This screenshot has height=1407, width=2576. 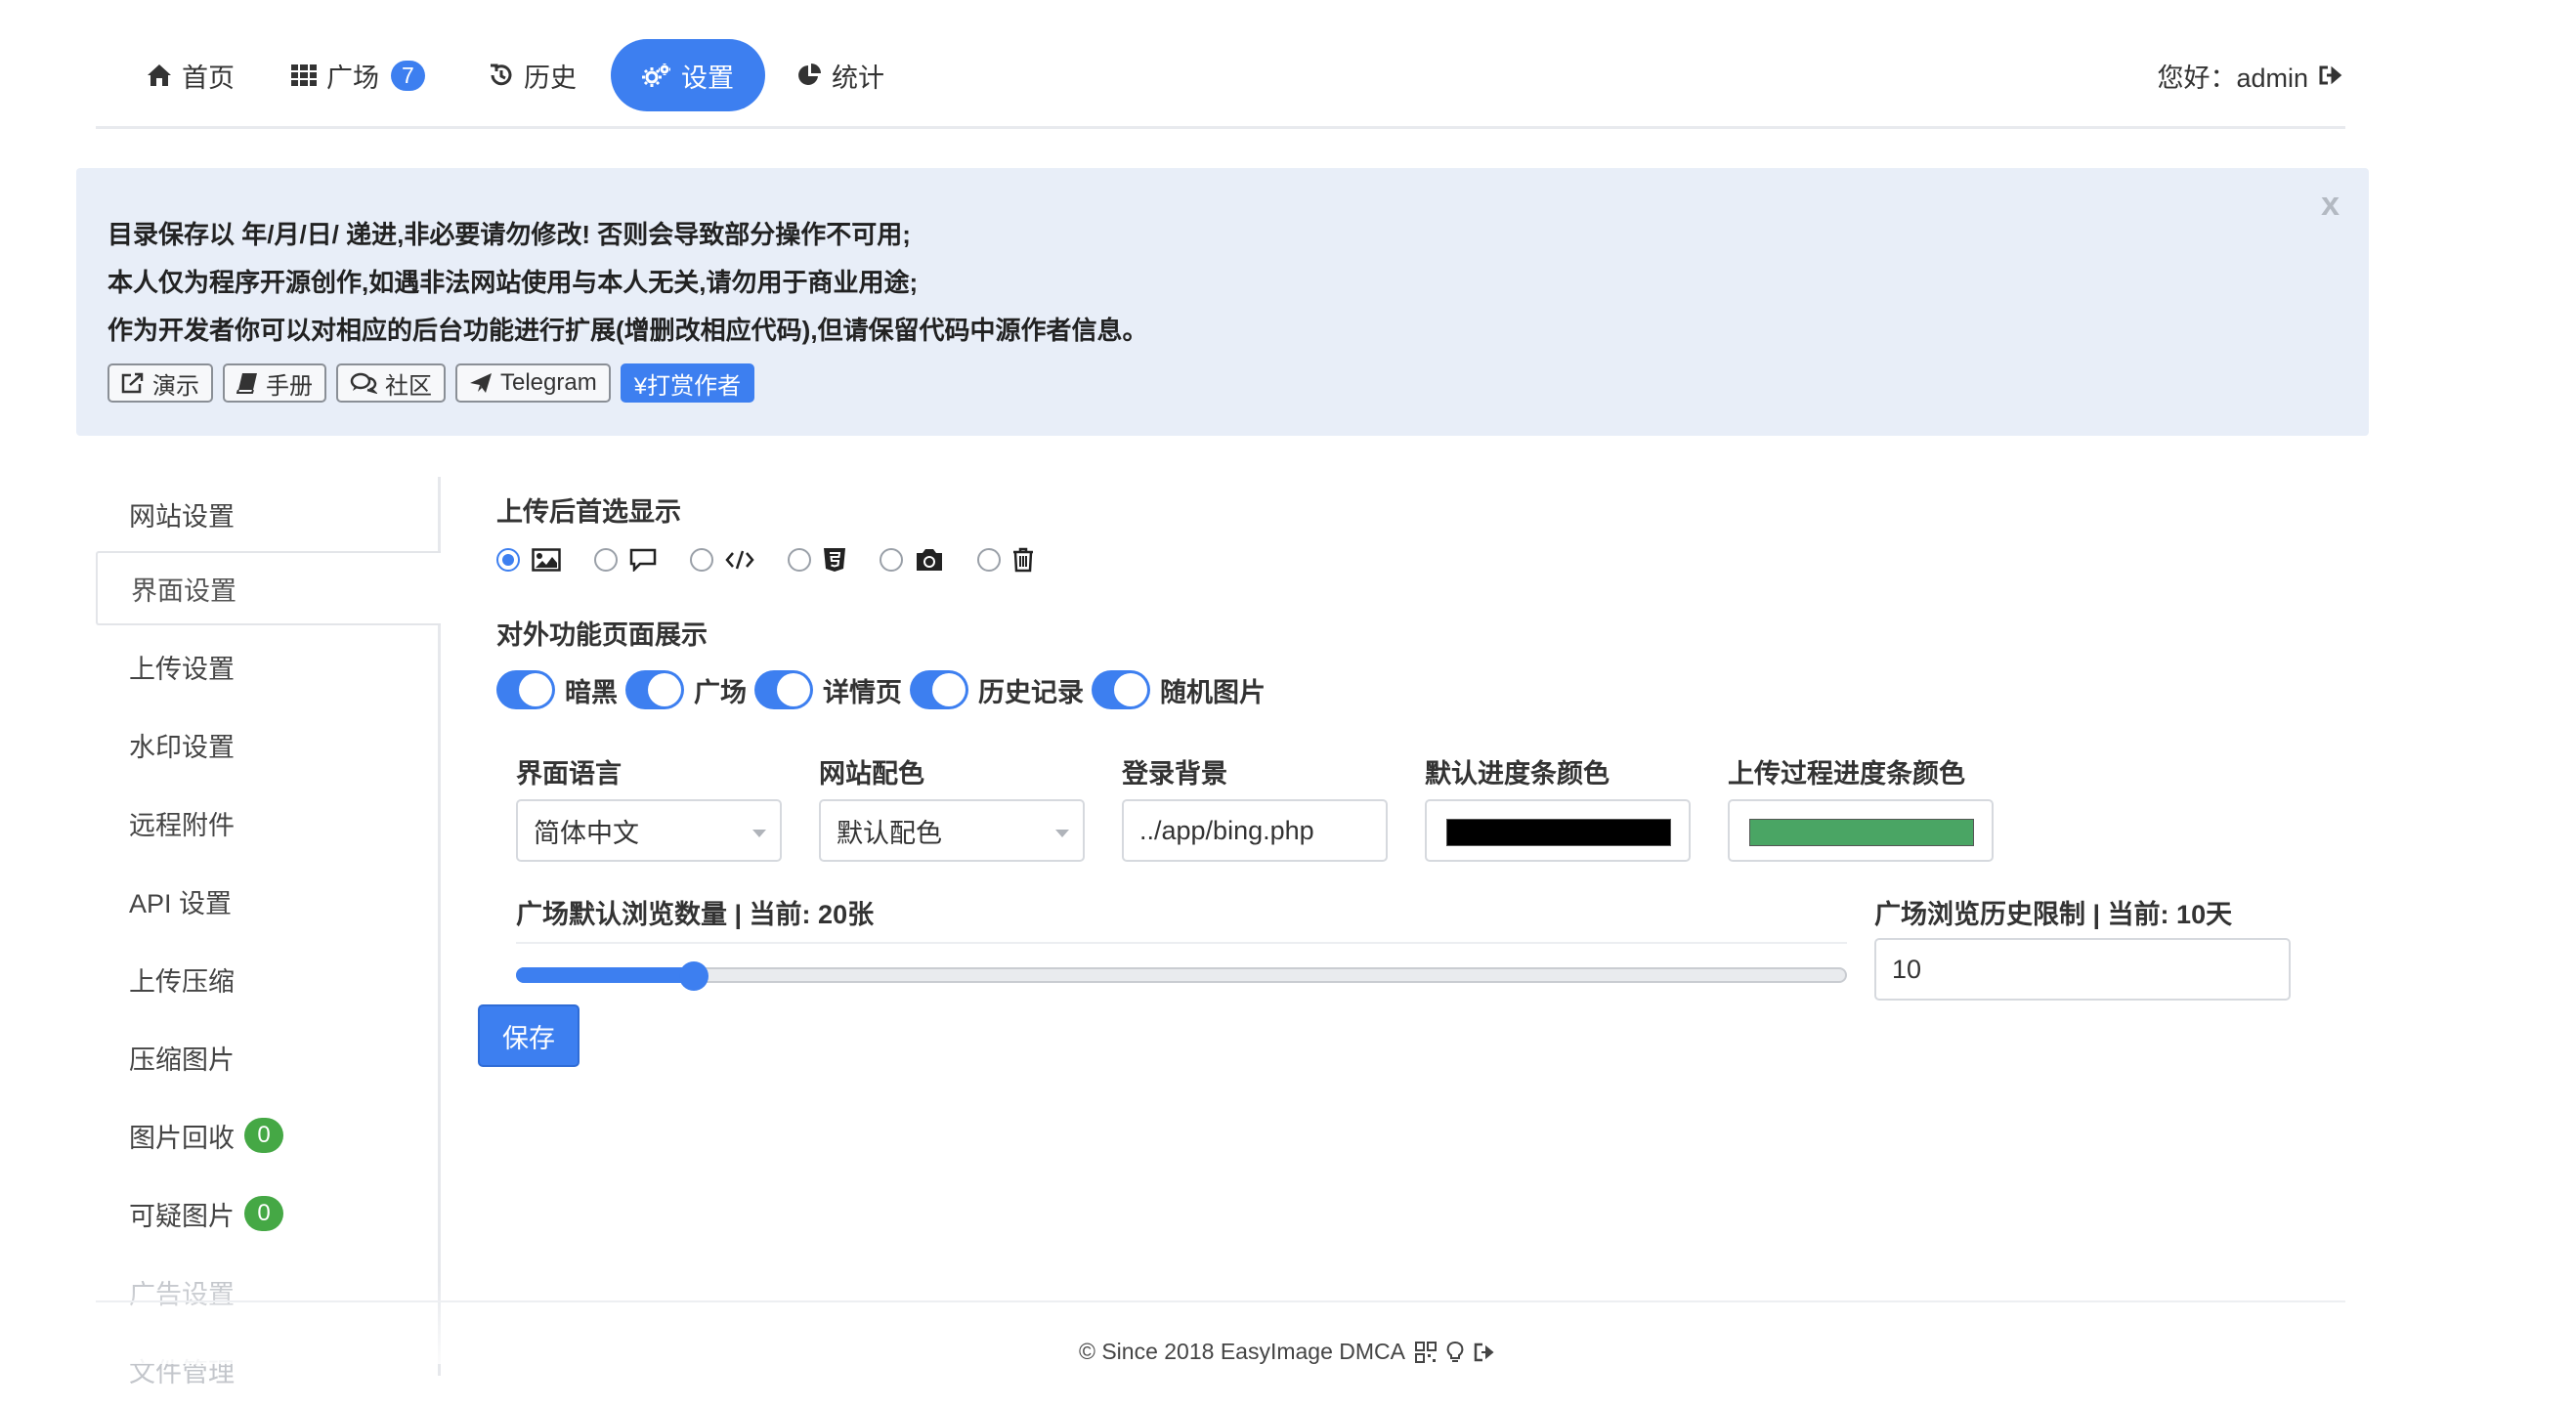 What do you see at coordinates (267, 979) in the screenshot?
I see `sidebar-item-upload-compress: 上传压缩` at bounding box center [267, 979].